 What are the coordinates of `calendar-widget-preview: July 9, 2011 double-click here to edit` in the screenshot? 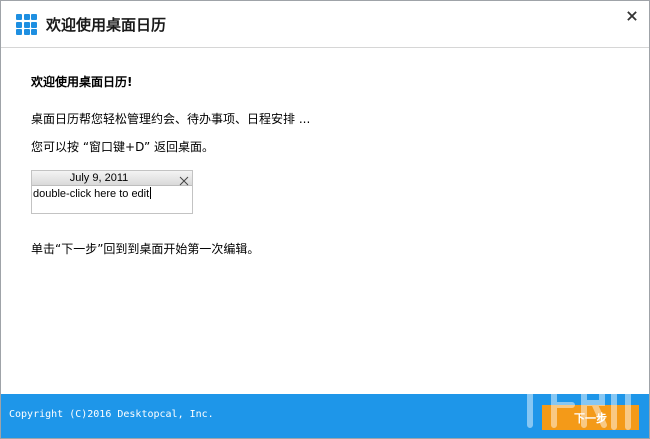 It's located at (112, 192).